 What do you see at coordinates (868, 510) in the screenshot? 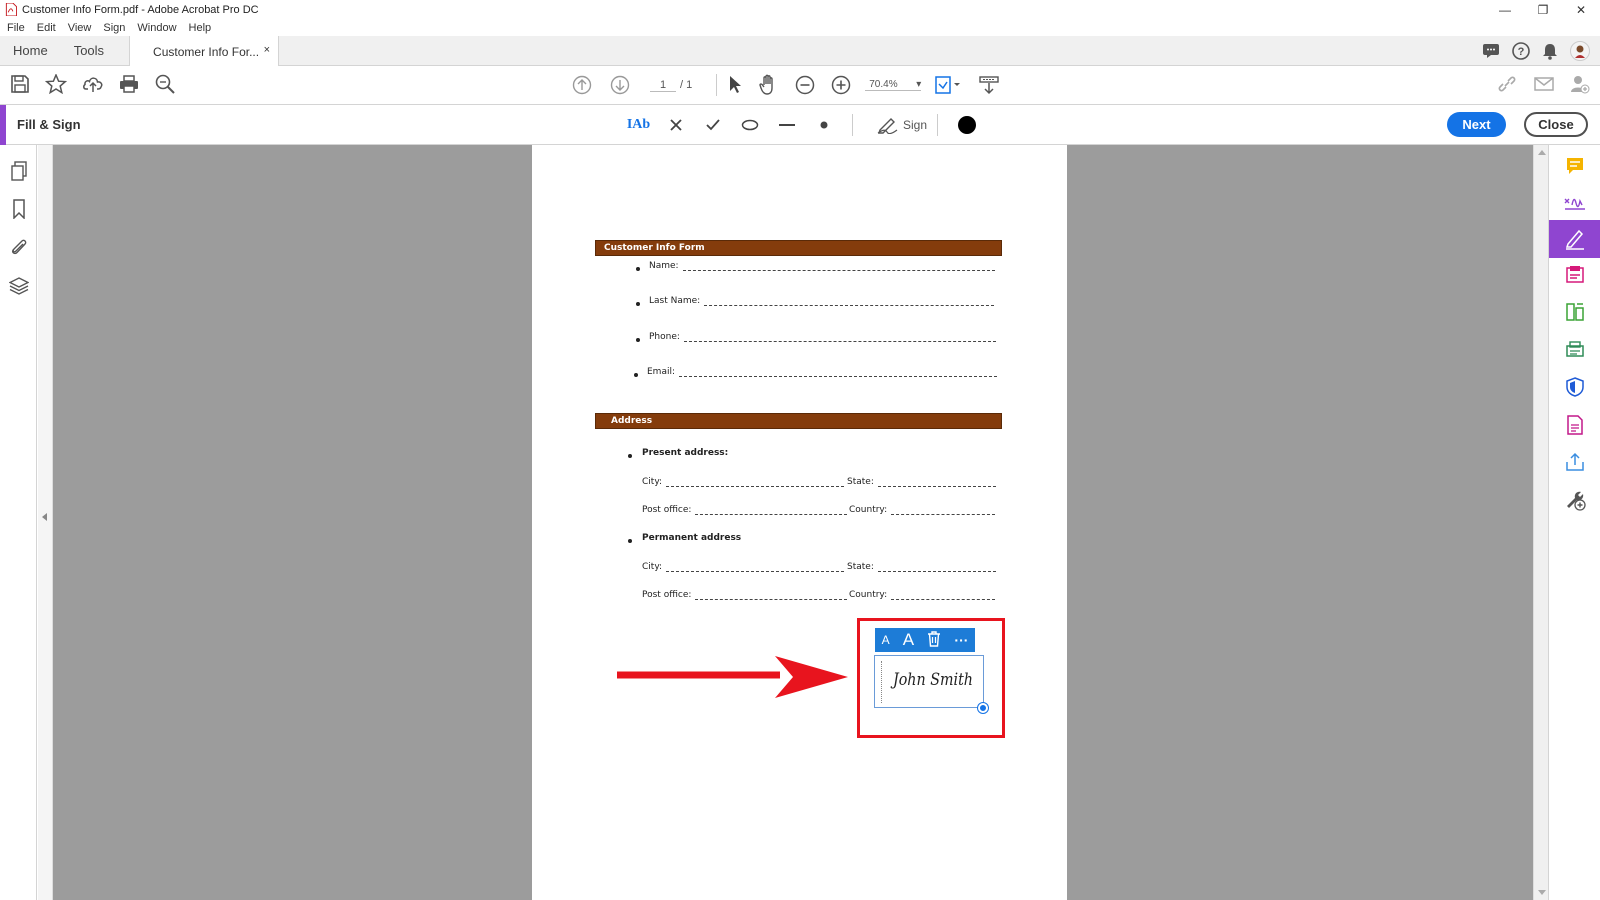
I see `field-label-country: Country:` at bounding box center [868, 510].